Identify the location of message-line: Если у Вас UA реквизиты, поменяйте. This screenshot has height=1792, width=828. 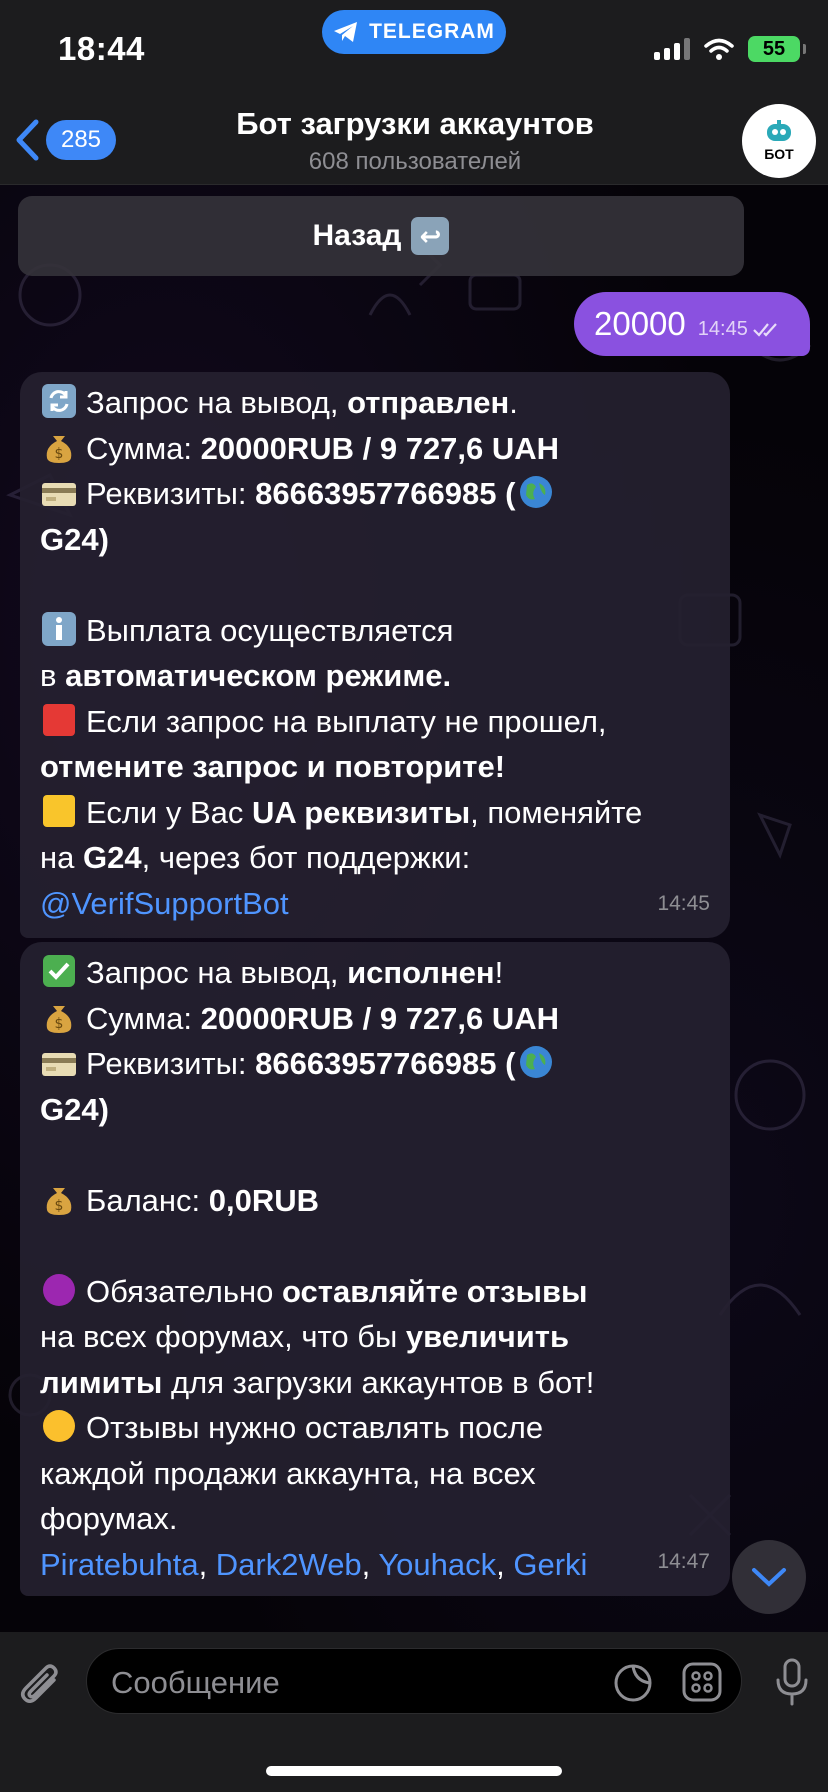
(374, 813).